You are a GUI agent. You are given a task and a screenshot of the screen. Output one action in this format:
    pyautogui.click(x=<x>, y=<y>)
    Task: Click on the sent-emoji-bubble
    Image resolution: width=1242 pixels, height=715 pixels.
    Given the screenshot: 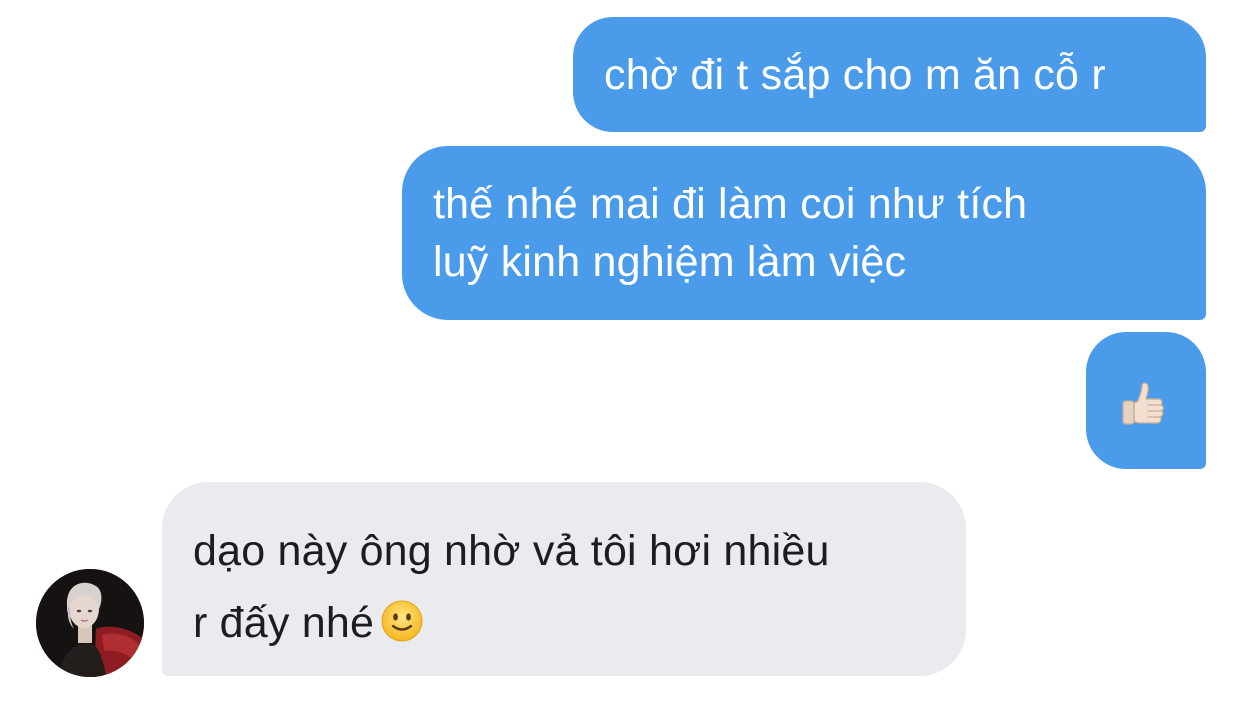 What is the action you would take?
    pyautogui.click(x=1146, y=400)
    